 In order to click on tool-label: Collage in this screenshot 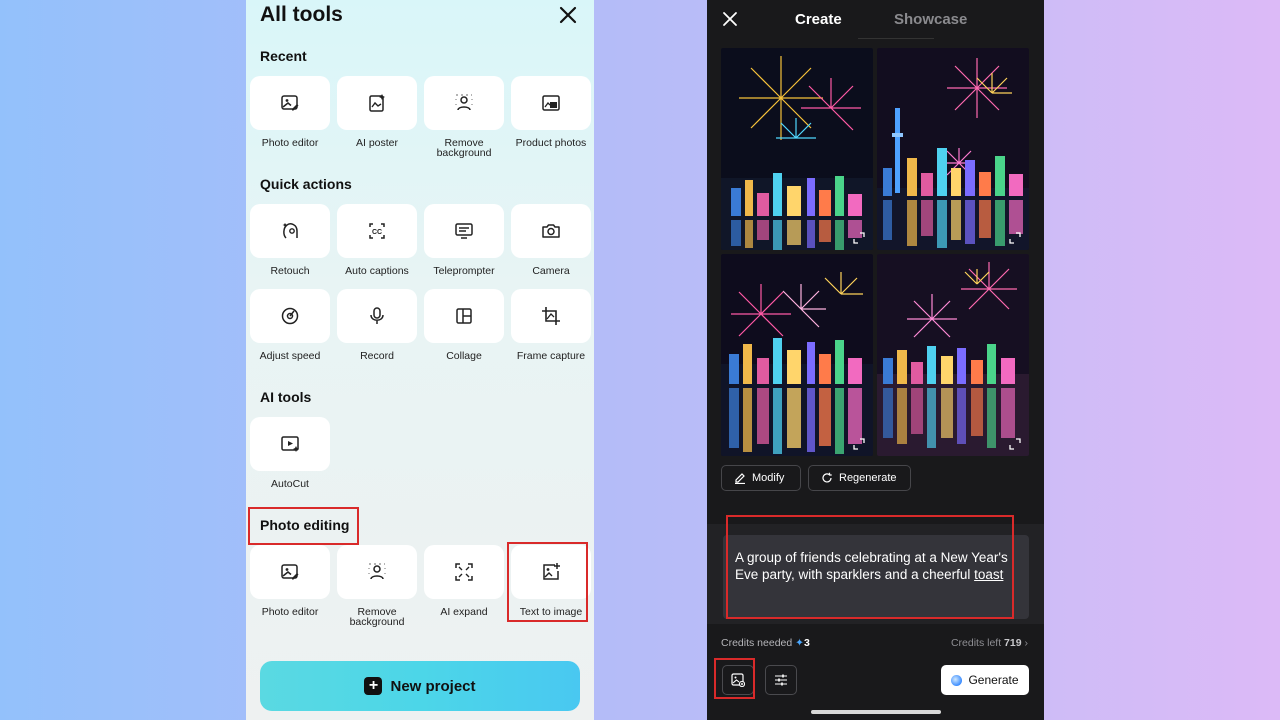, I will do `click(464, 356)`.